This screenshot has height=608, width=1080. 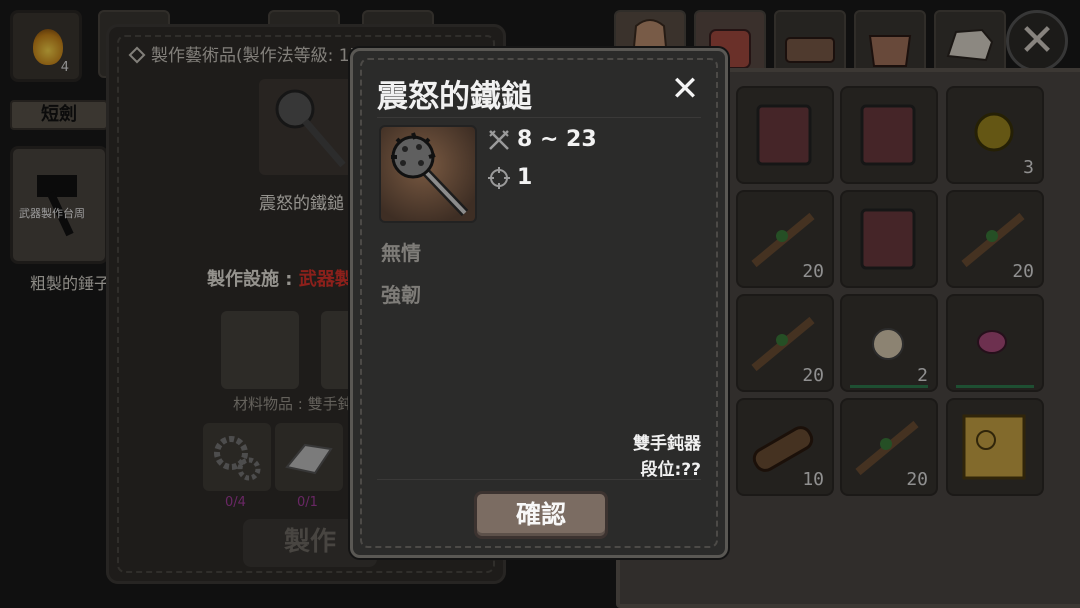 What do you see at coordinates (539, 117) in the screenshot?
I see `title-divider` at bounding box center [539, 117].